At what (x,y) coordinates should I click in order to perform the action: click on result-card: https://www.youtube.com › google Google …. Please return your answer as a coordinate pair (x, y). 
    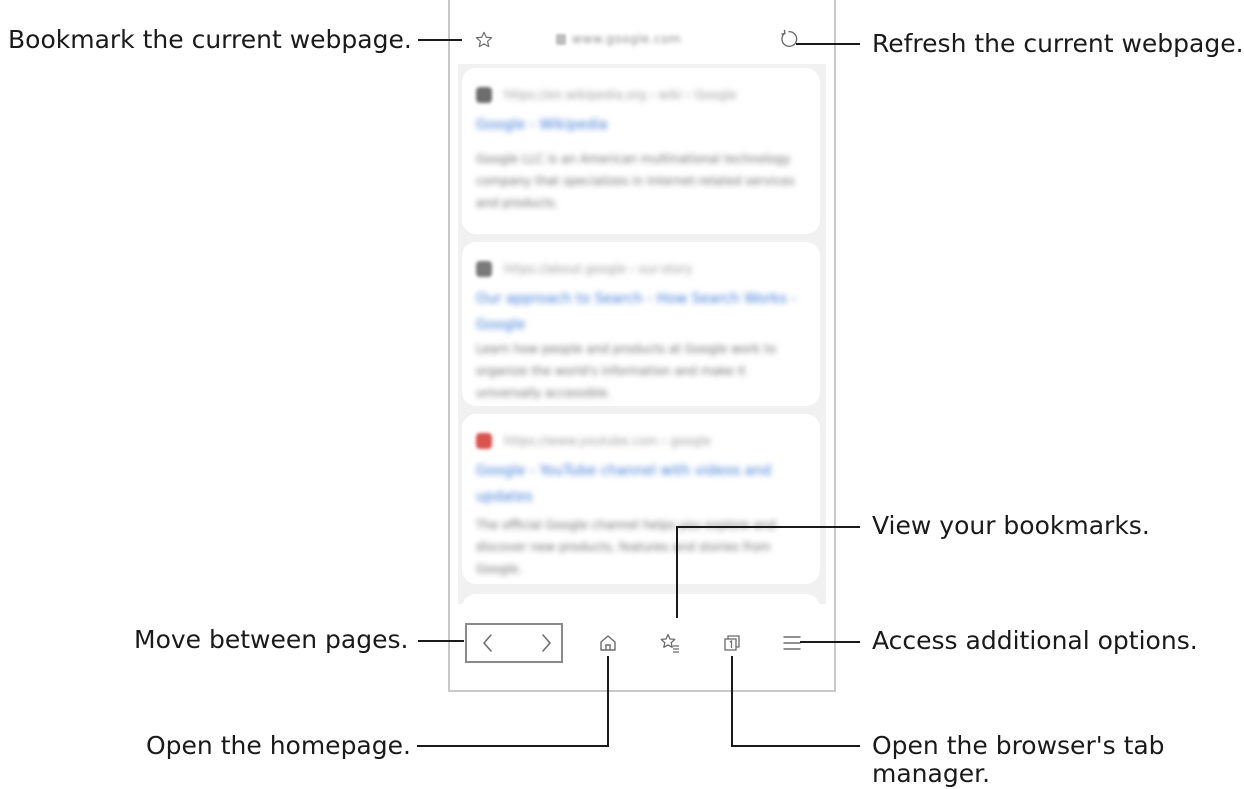
    Looking at the image, I should click on (641, 499).